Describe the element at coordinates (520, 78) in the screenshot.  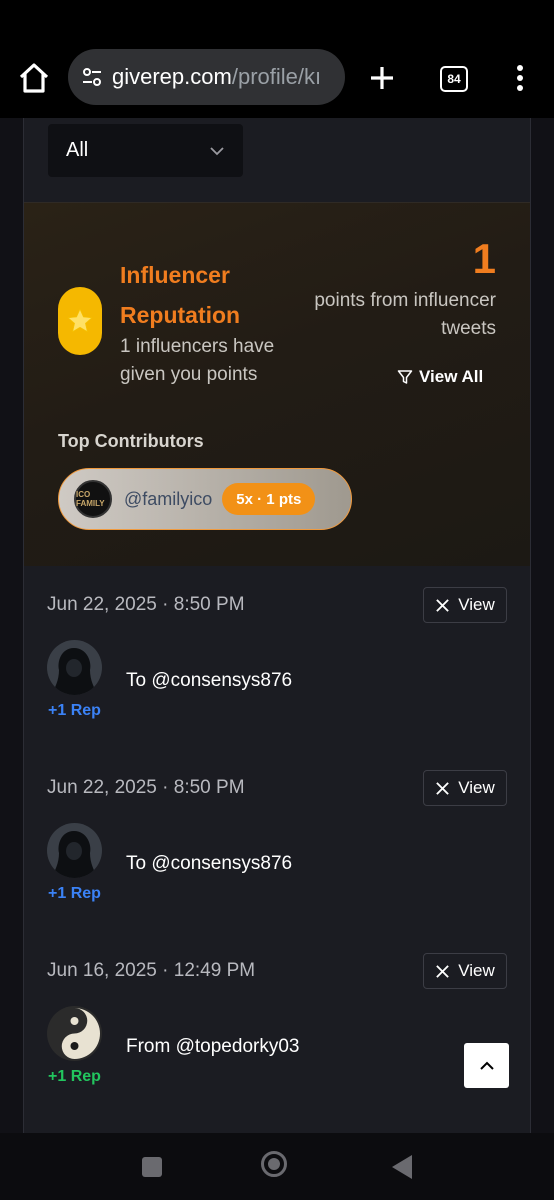
I see `more-menu-icon` at that location.